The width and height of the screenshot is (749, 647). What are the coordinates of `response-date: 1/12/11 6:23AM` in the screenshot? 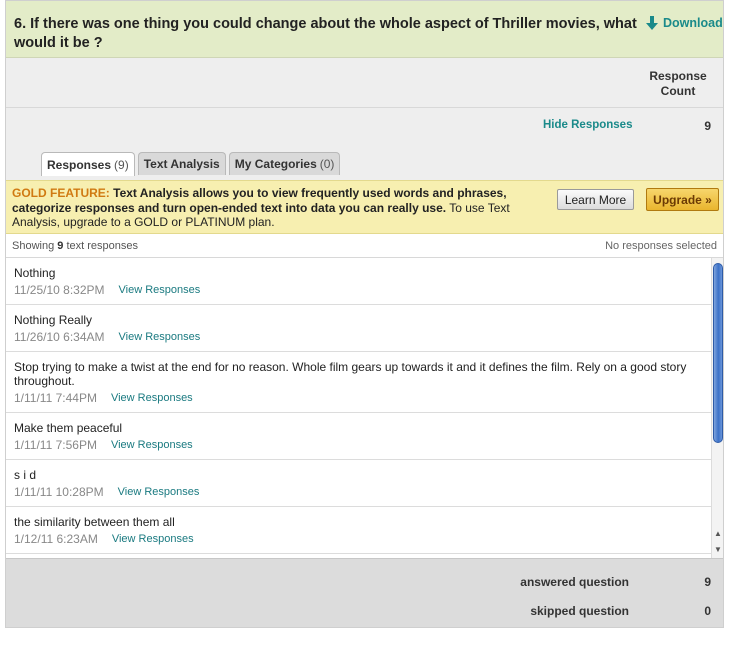 It's located at (56, 539).